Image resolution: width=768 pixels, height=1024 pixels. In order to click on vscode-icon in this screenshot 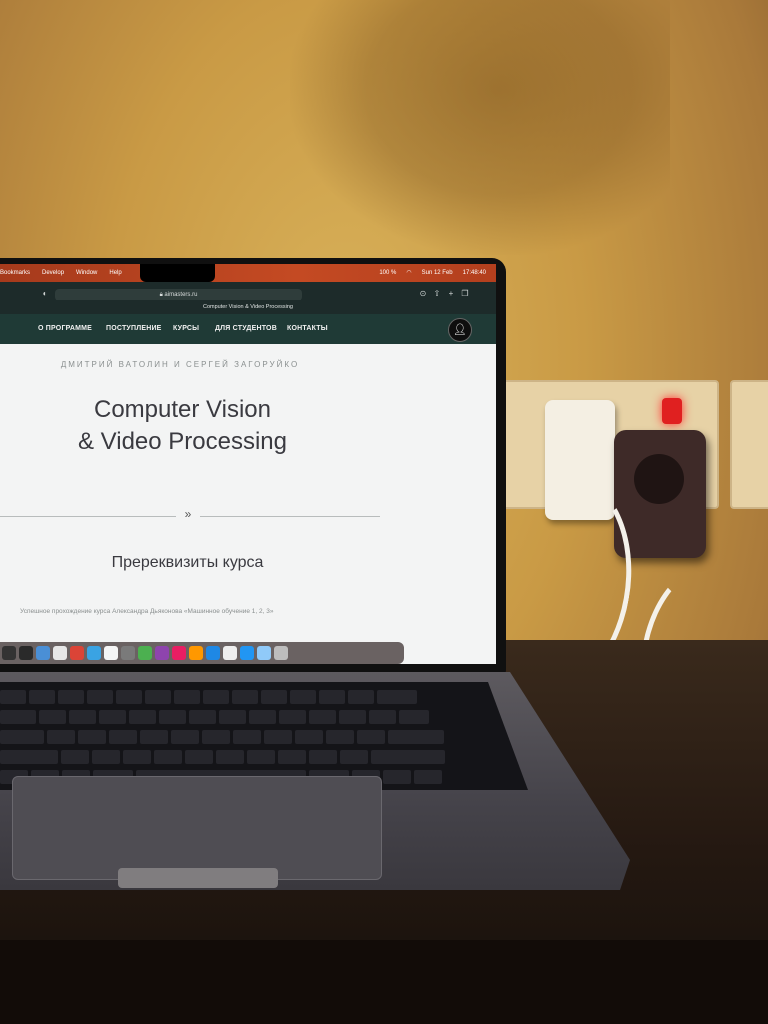, I will do `click(247, 653)`.